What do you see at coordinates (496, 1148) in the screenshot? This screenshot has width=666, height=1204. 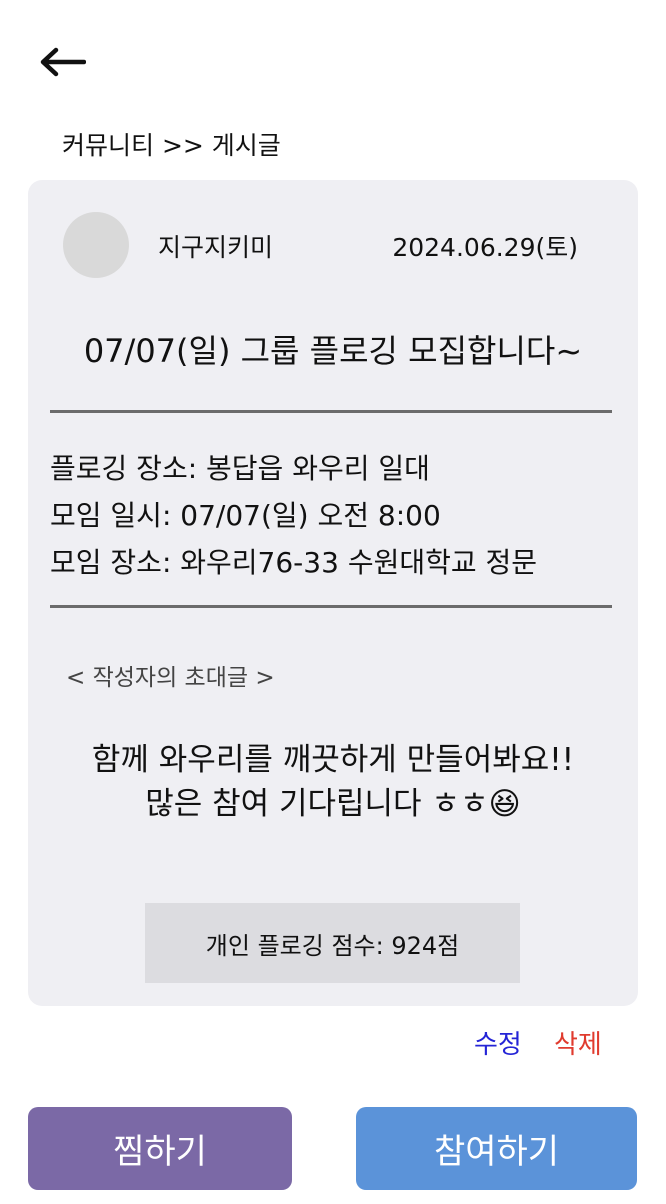 I see `join-button: 참여하기` at bounding box center [496, 1148].